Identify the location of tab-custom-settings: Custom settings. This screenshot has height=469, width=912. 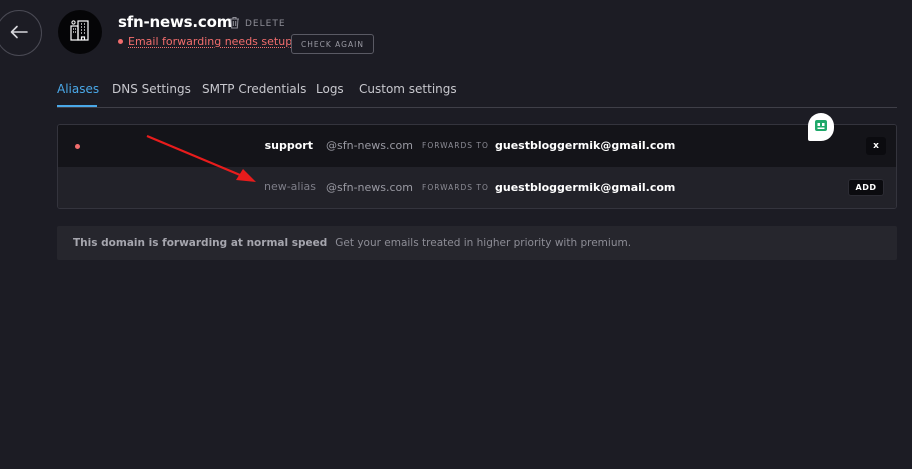
(408, 89).